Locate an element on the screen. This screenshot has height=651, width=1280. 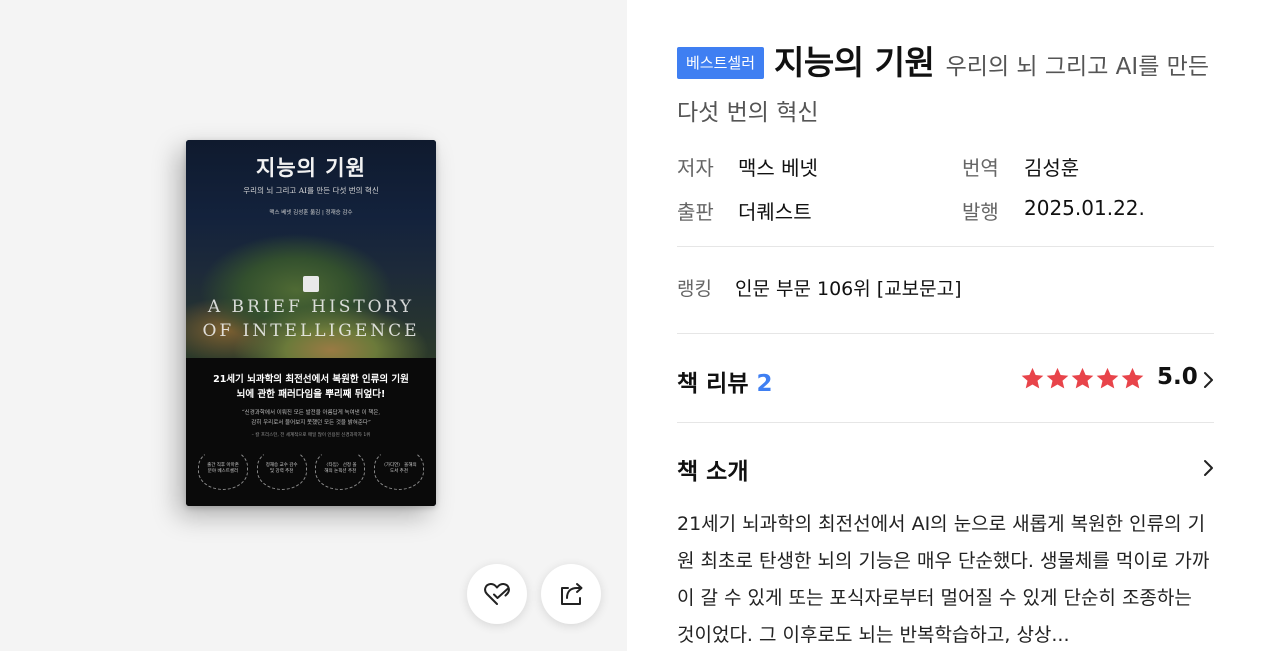
publisher-label: 출판 is located at coordinates (695, 212).